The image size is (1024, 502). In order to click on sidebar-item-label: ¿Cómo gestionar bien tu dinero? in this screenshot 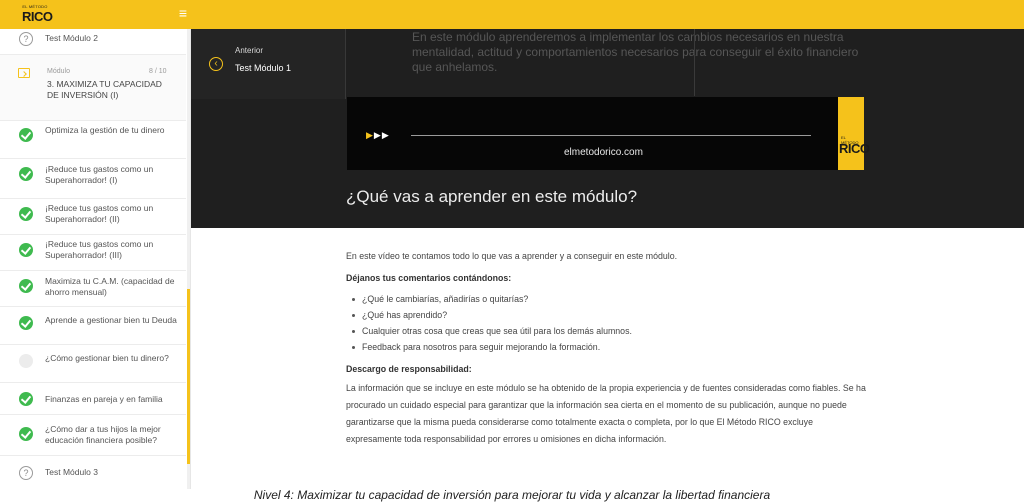, I will do `click(107, 358)`.